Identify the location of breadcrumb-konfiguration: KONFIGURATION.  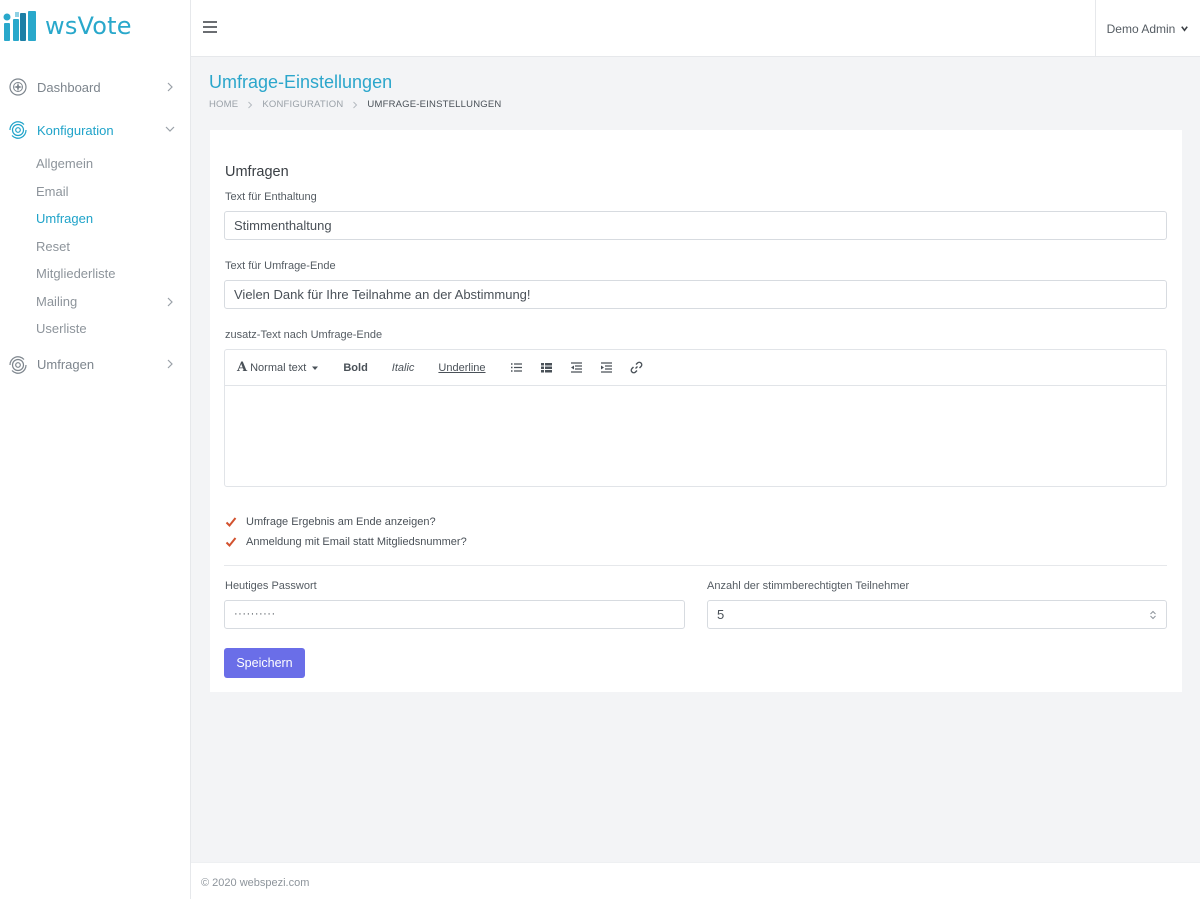
(302, 104).